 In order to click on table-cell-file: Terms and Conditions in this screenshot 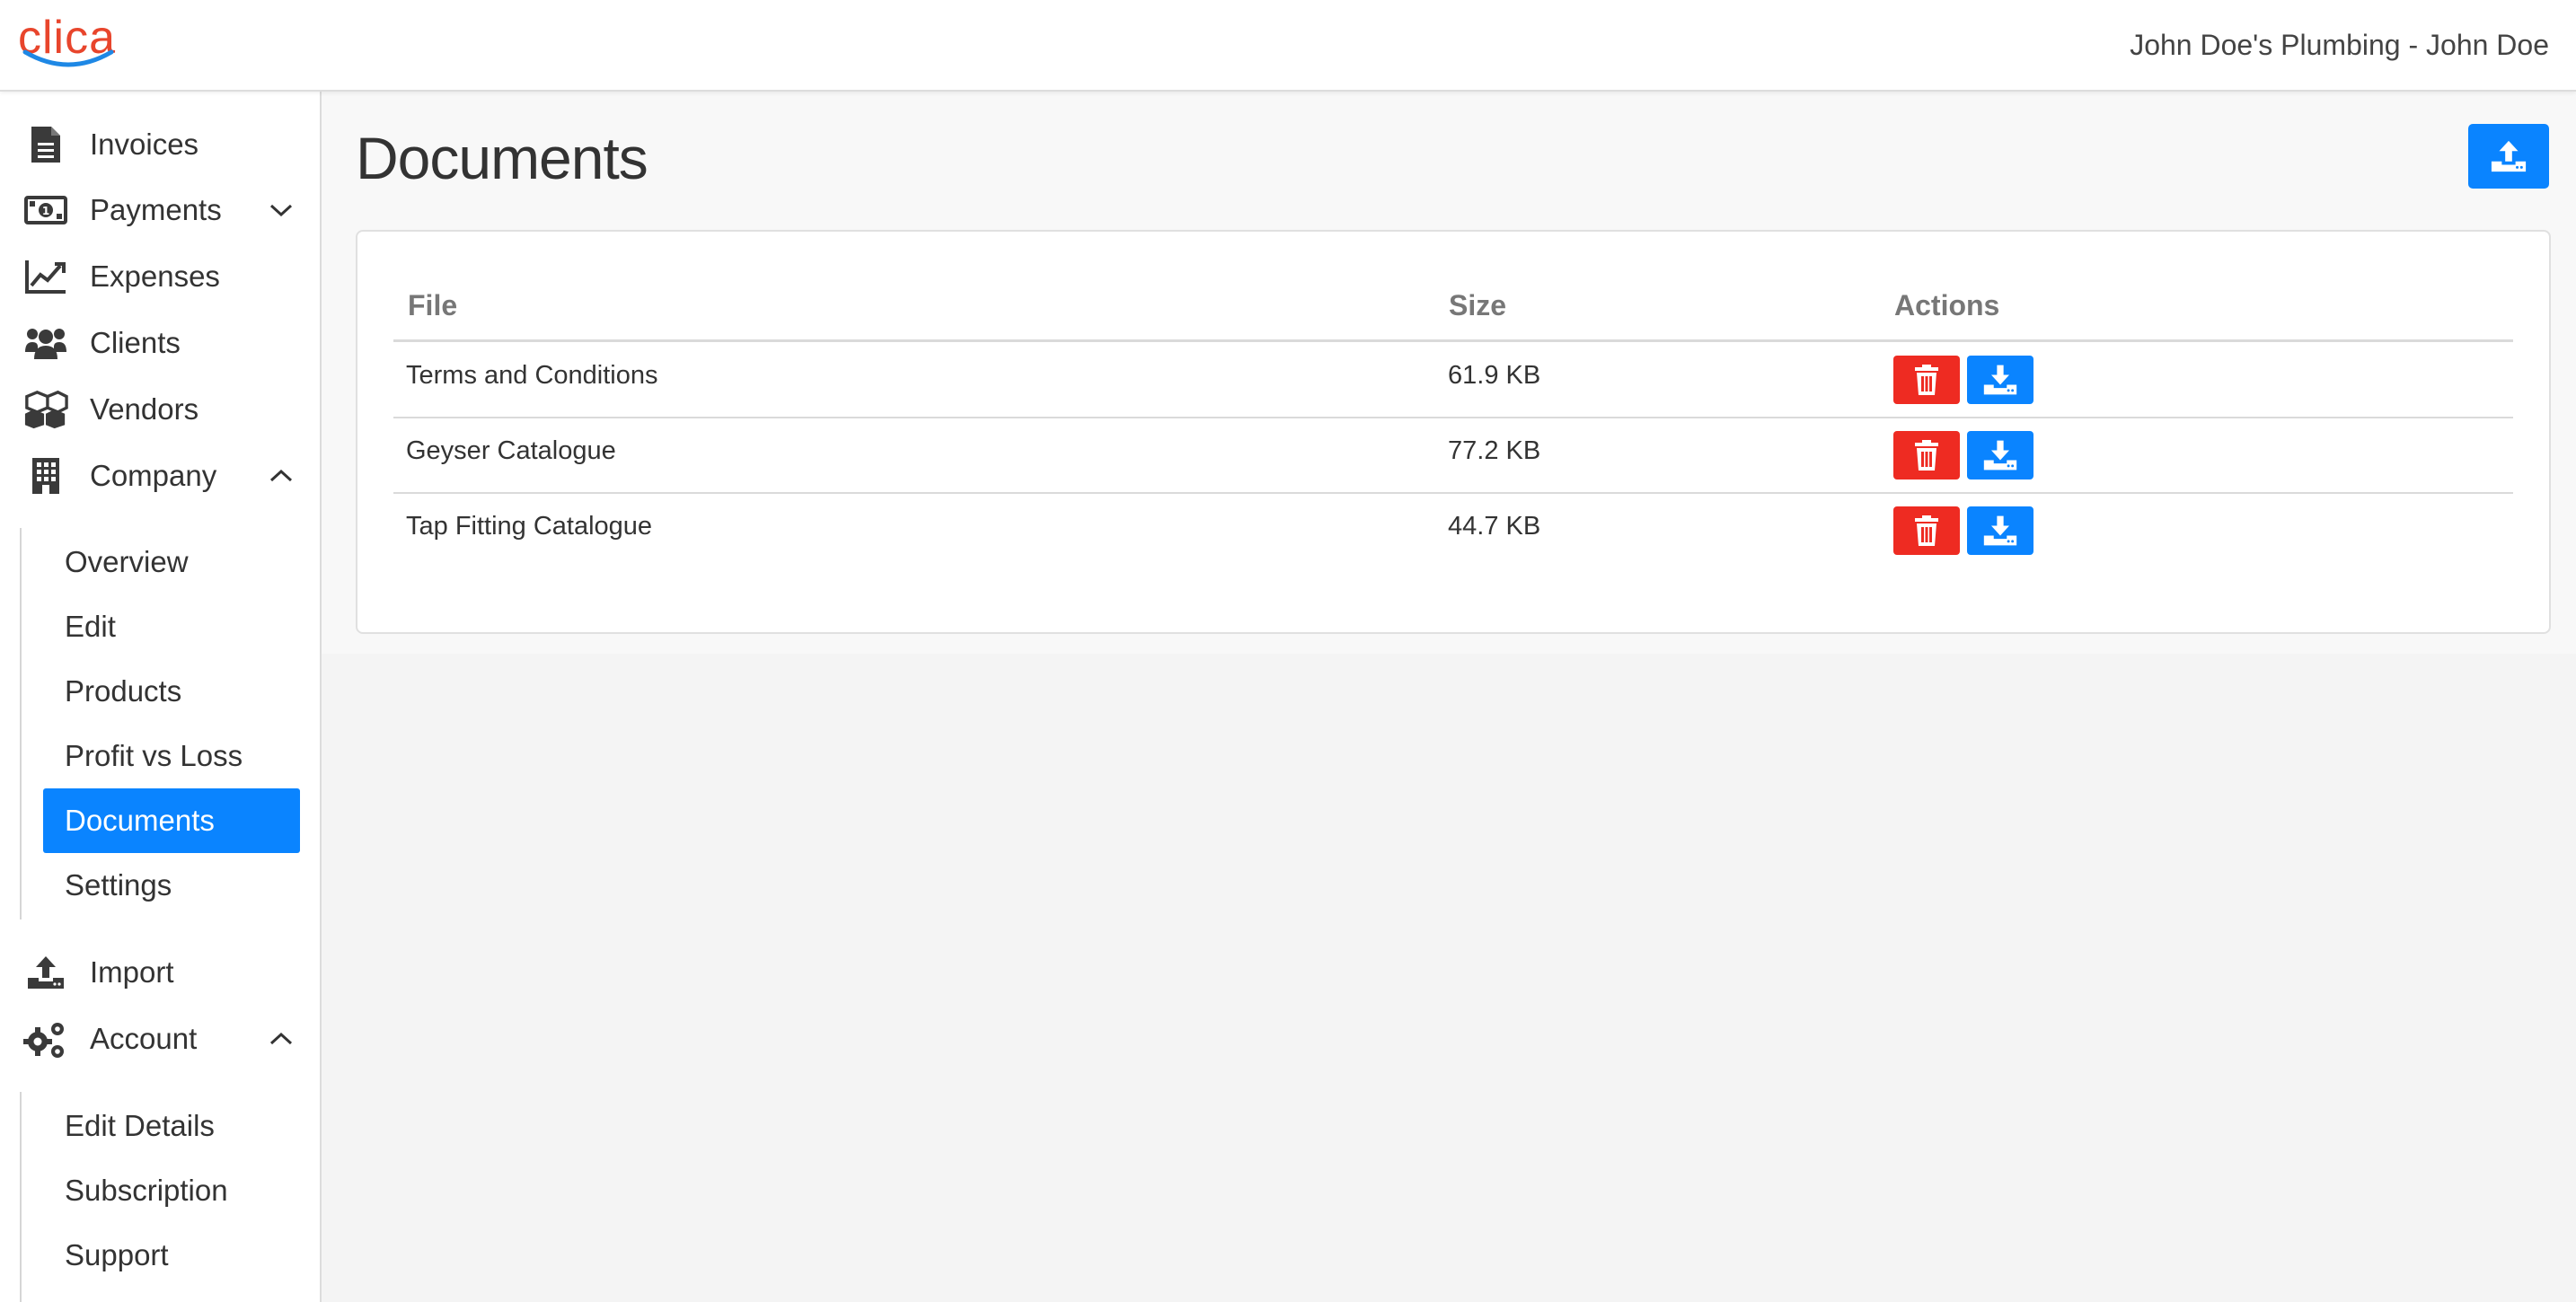, I will do `click(532, 375)`.